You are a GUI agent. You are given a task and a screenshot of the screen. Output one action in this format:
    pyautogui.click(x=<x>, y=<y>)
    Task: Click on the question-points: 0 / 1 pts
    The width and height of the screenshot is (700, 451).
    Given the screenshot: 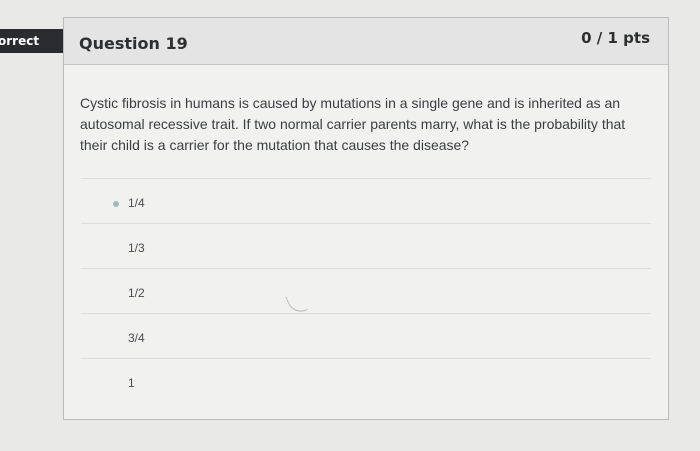 What is the action you would take?
    pyautogui.click(x=615, y=38)
    